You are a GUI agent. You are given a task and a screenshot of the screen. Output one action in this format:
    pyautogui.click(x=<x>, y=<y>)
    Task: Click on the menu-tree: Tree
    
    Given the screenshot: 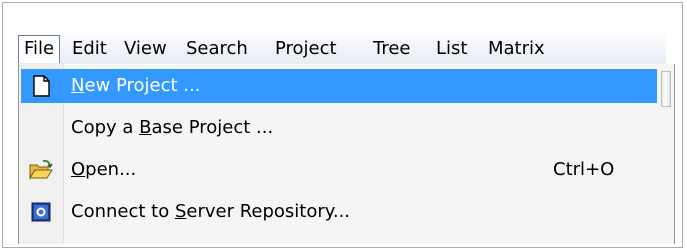 What is the action you would take?
    pyautogui.click(x=392, y=48)
    